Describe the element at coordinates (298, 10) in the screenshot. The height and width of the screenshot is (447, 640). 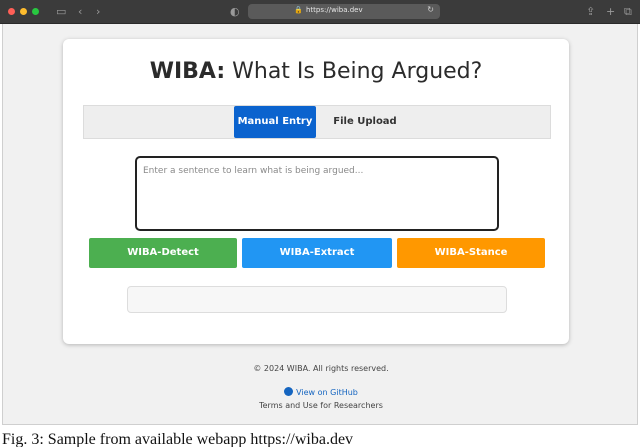
I see `lock-icon: 🔒` at that location.